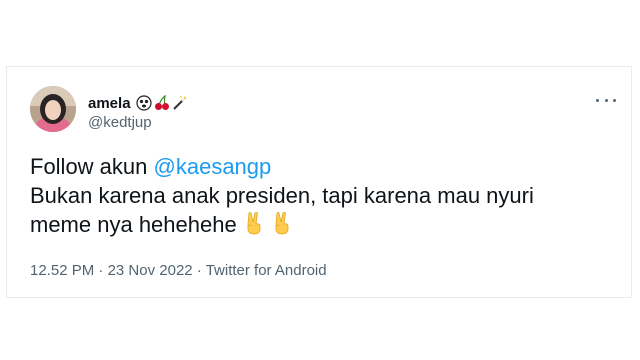  What do you see at coordinates (150, 270) in the screenshot?
I see `tweet-date: 23 Nov 2022` at bounding box center [150, 270].